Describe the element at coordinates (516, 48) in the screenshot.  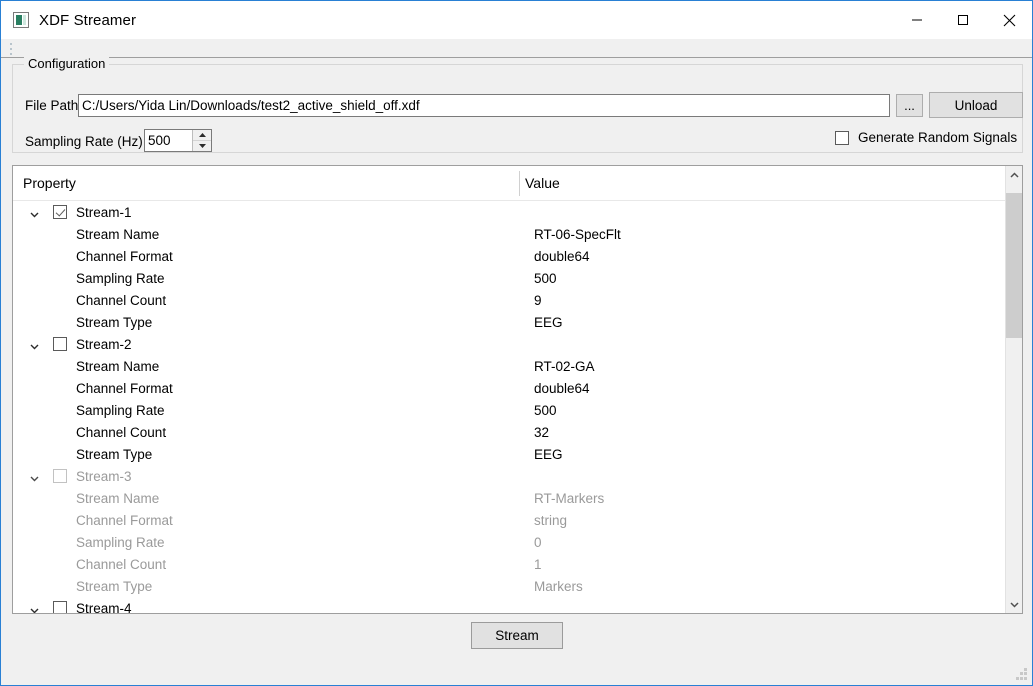
I see `toolbar-strip` at that location.